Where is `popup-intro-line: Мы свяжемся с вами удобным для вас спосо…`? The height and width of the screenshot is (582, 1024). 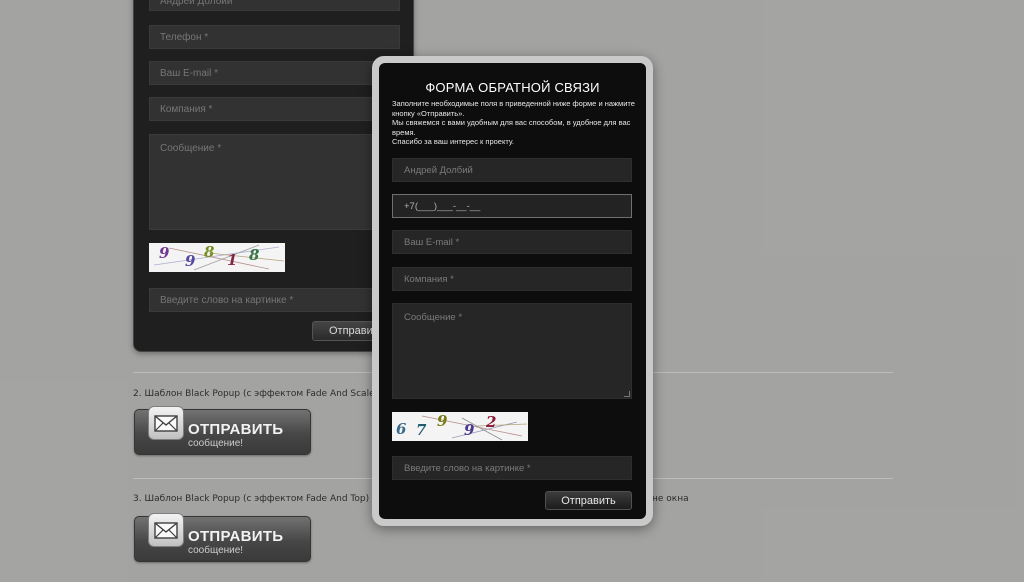 popup-intro-line: Мы свяжемся с вами удобным для вас спосо… is located at coordinates (511, 127).